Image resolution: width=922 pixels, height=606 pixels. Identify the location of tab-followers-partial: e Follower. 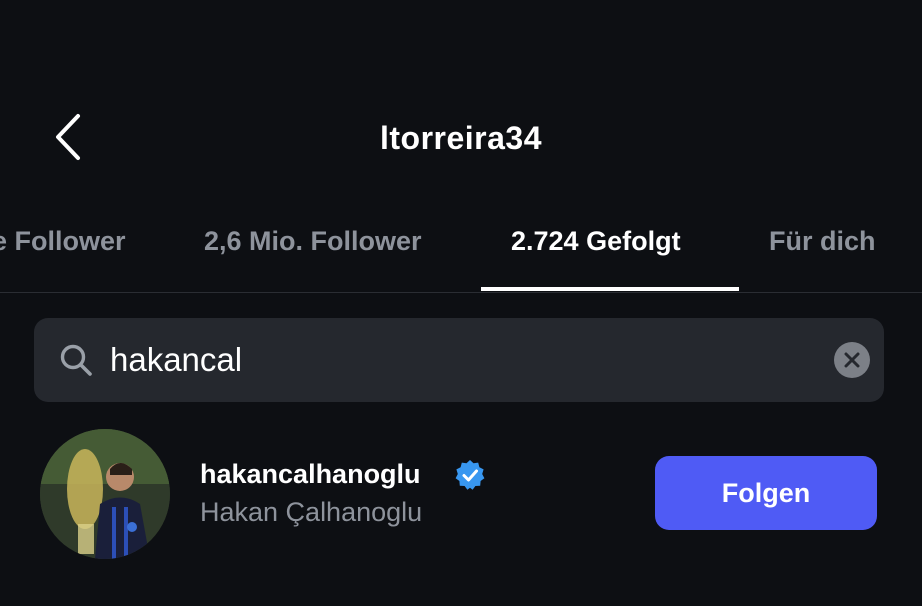
(63, 241).